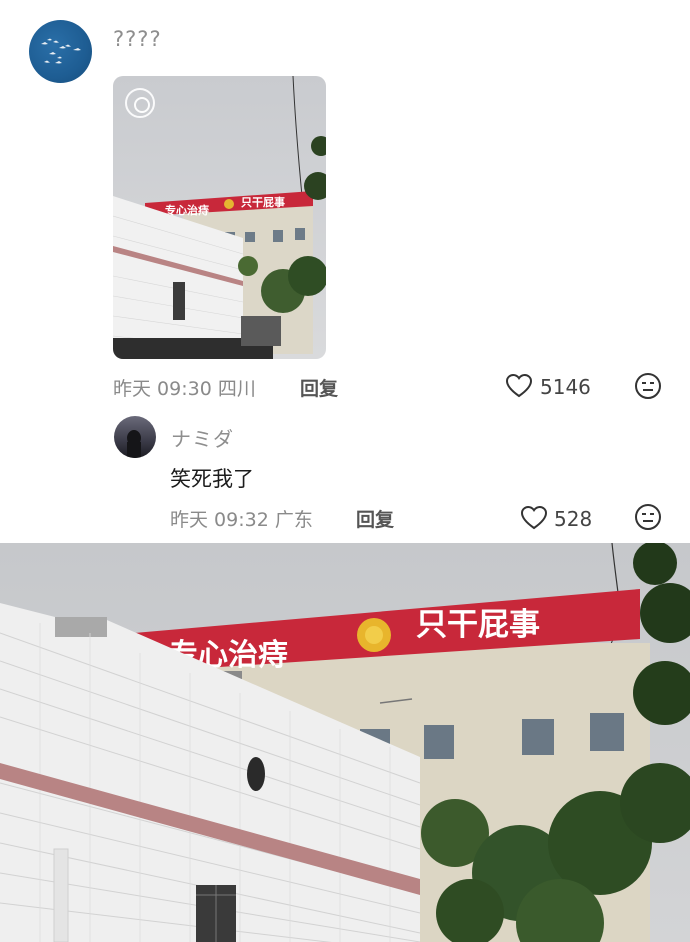 The image size is (690, 942). Describe the element at coordinates (241, 520) in the screenshot. I see `reply-meta: 昨天 09:32 广东` at that location.